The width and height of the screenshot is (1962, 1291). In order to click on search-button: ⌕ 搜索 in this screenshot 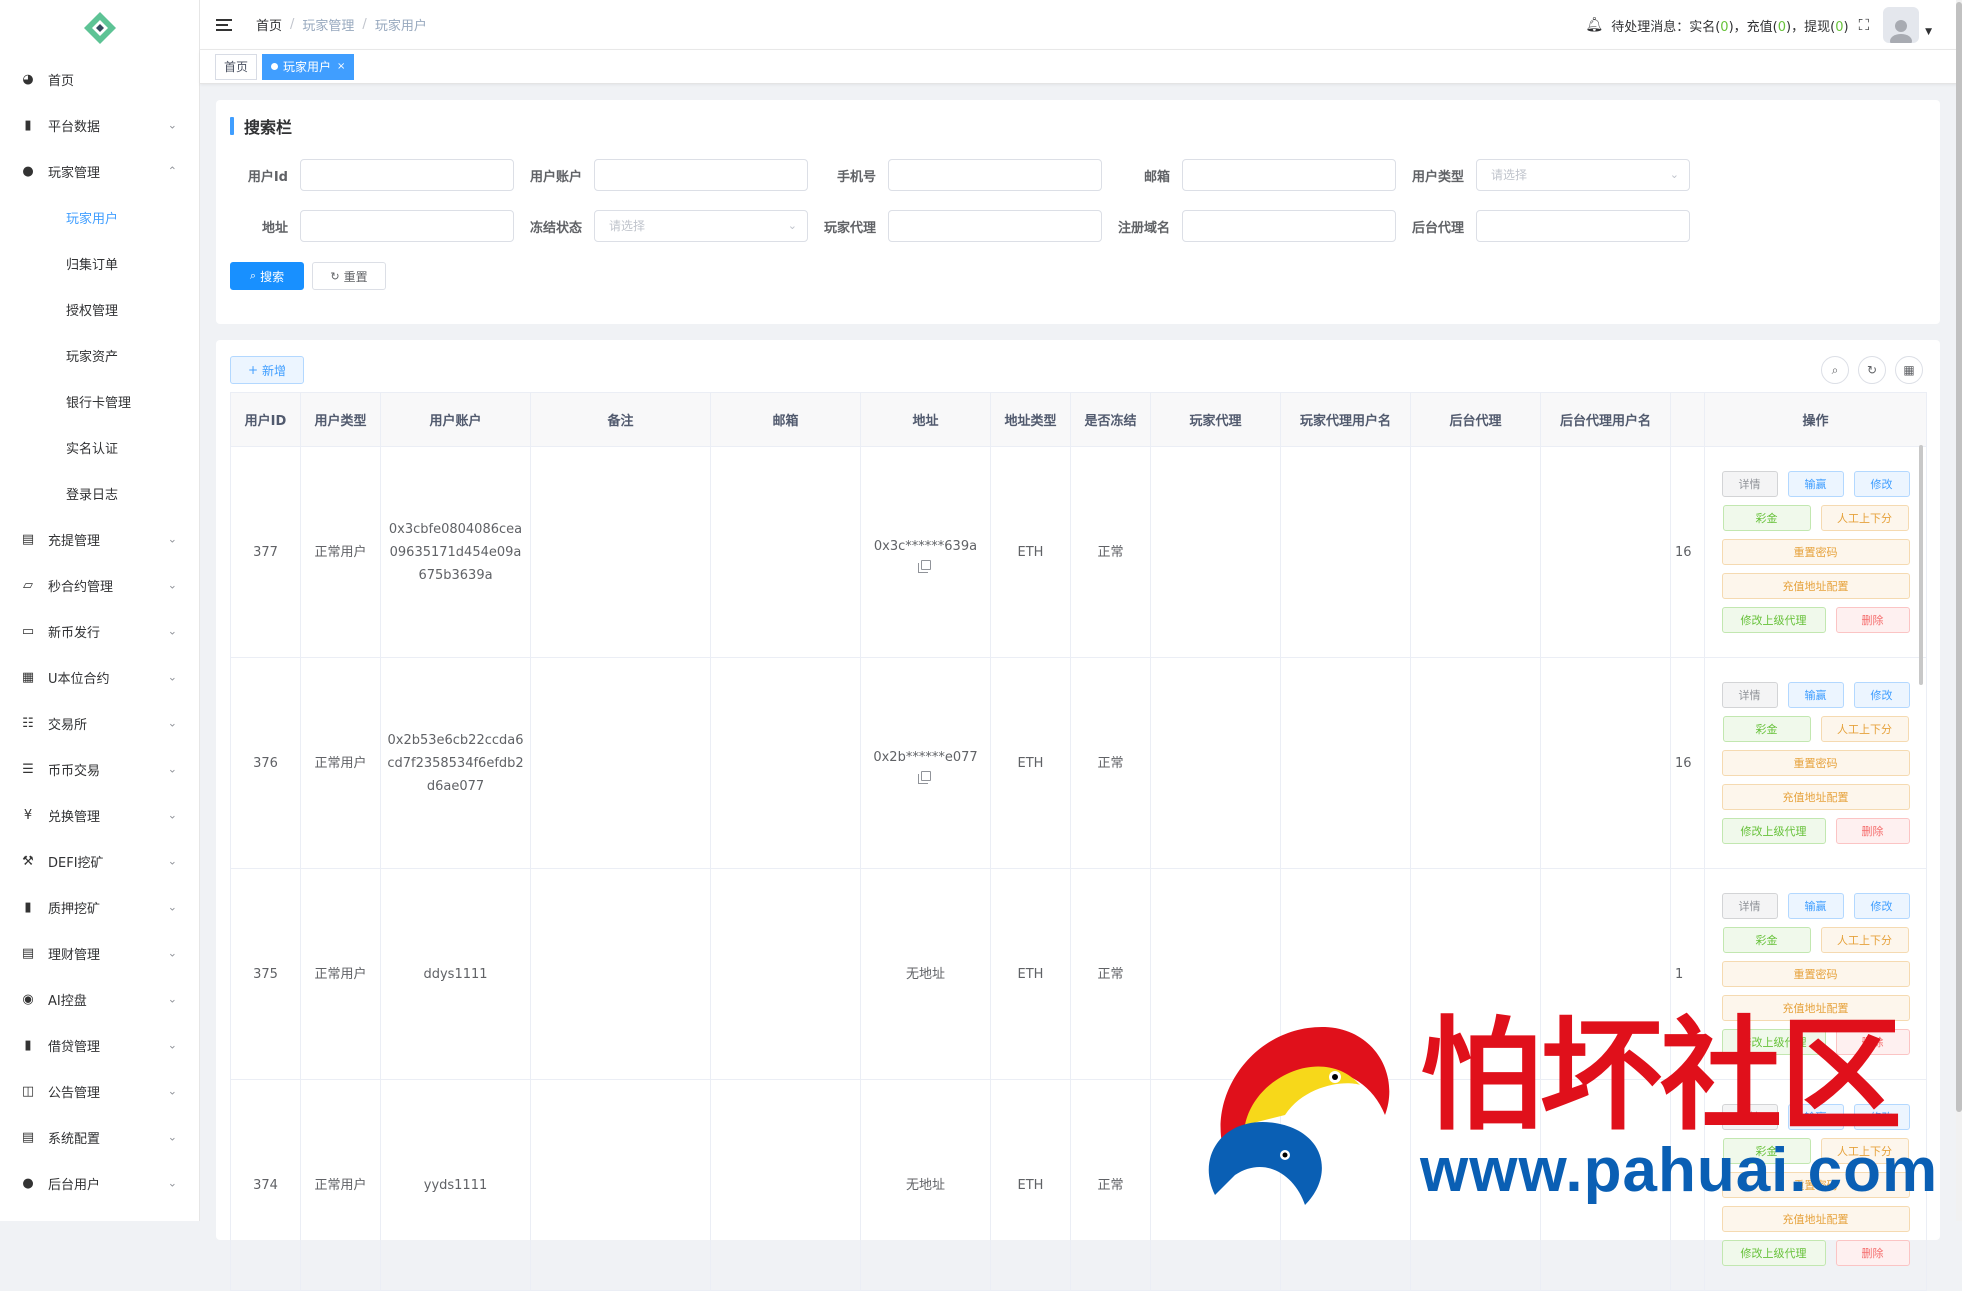, I will do `click(267, 276)`.